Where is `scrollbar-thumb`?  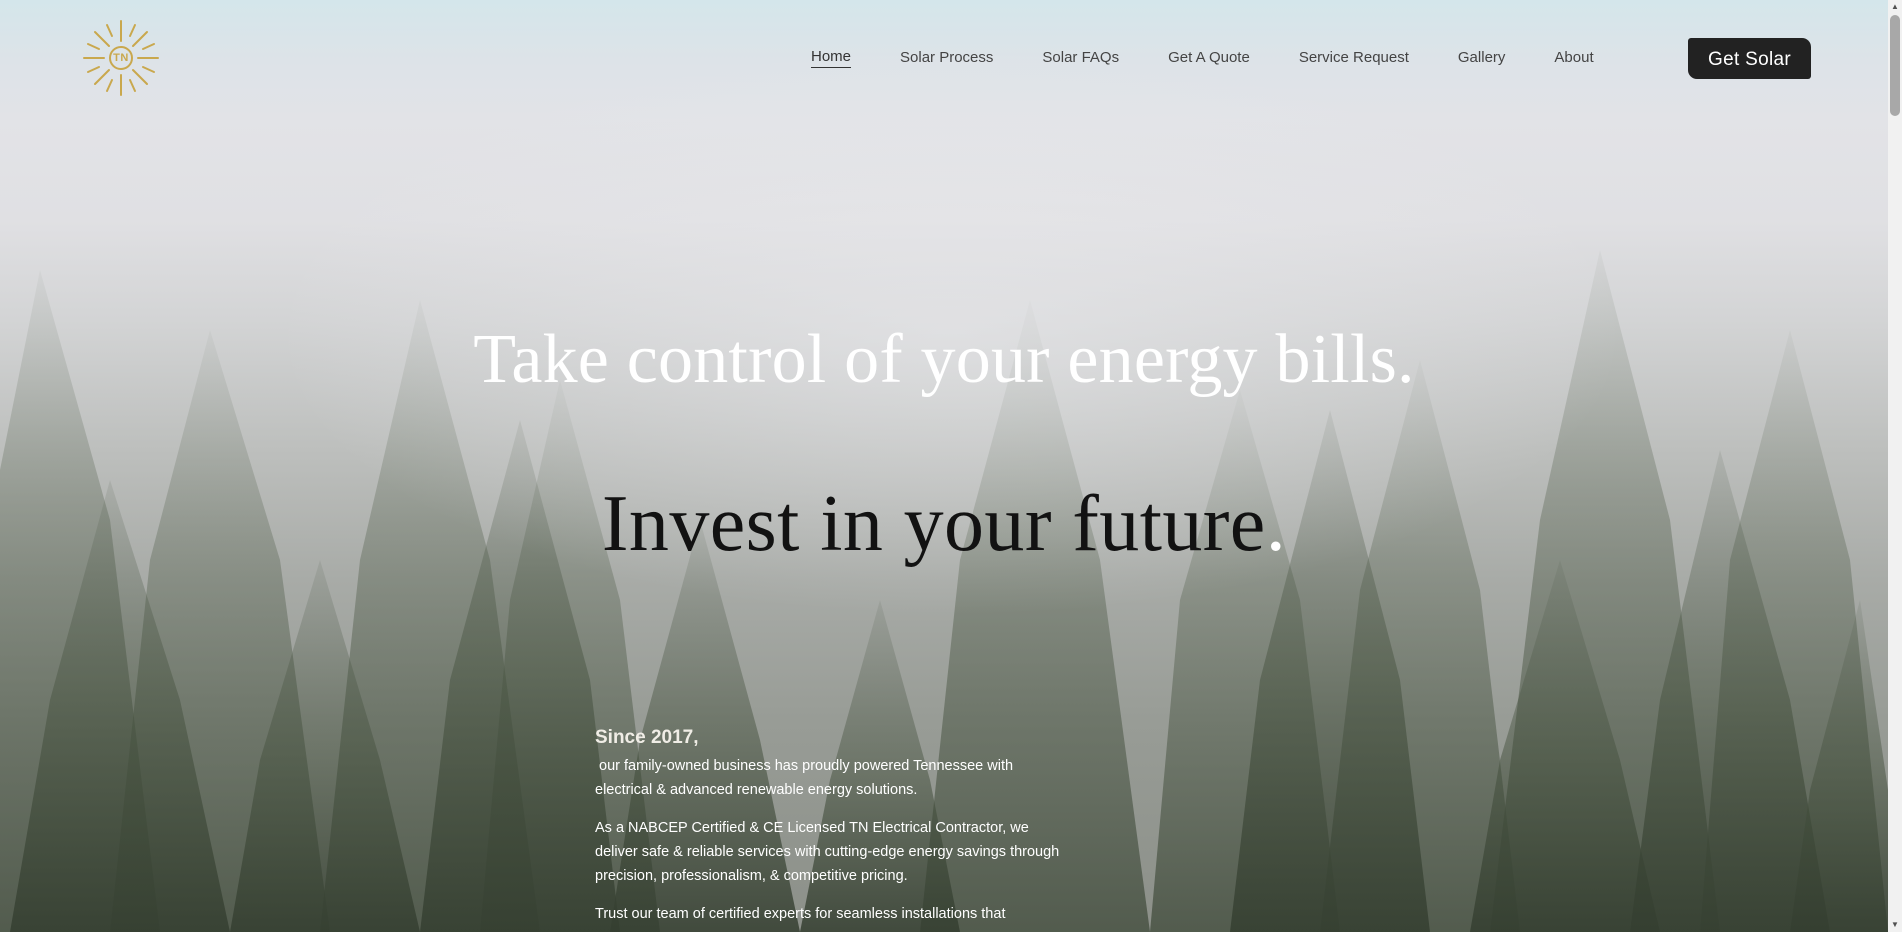 scrollbar-thumb is located at coordinates (1895, 65).